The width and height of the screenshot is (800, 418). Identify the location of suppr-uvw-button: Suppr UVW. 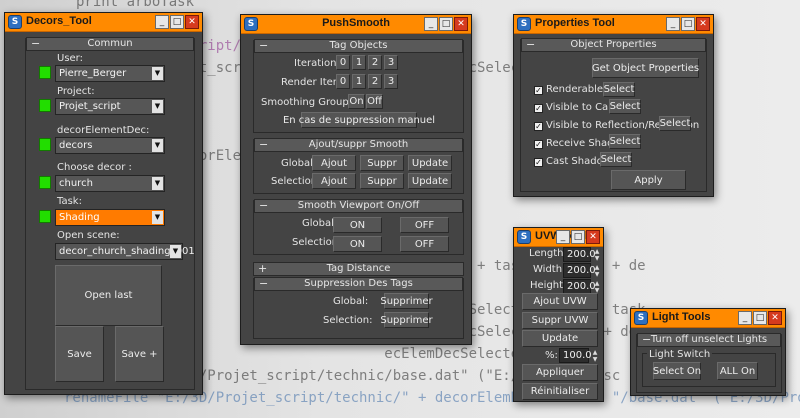
(560, 320).